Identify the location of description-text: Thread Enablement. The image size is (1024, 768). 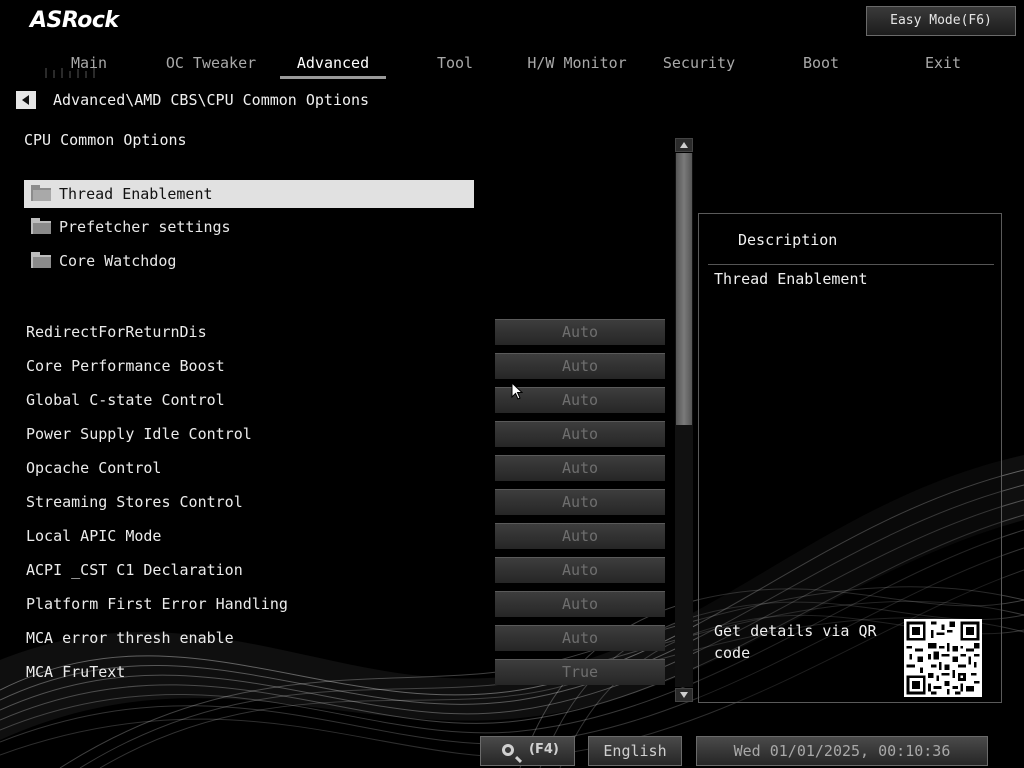
(791, 279).